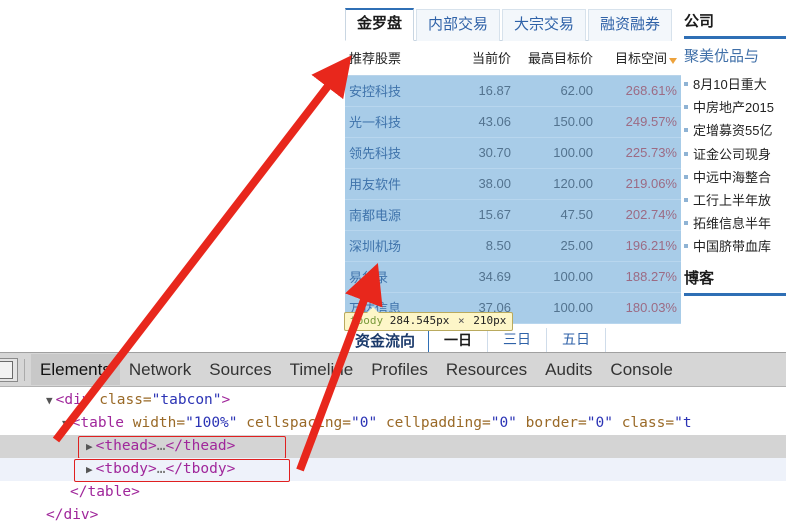 The height and width of the screenshot is (527, 786). What do you see at coordinates (673, 61) in the screenshot?
I see `sort-descending-icon` at bounding box center [673, 61].